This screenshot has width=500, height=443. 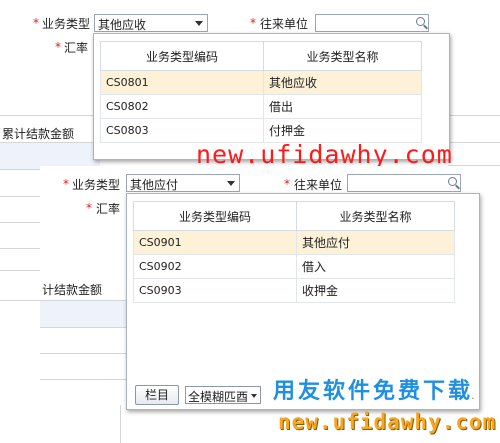 I want to click on cumulative-amount-header: 累计结款金额, so click(x=38, y=134).